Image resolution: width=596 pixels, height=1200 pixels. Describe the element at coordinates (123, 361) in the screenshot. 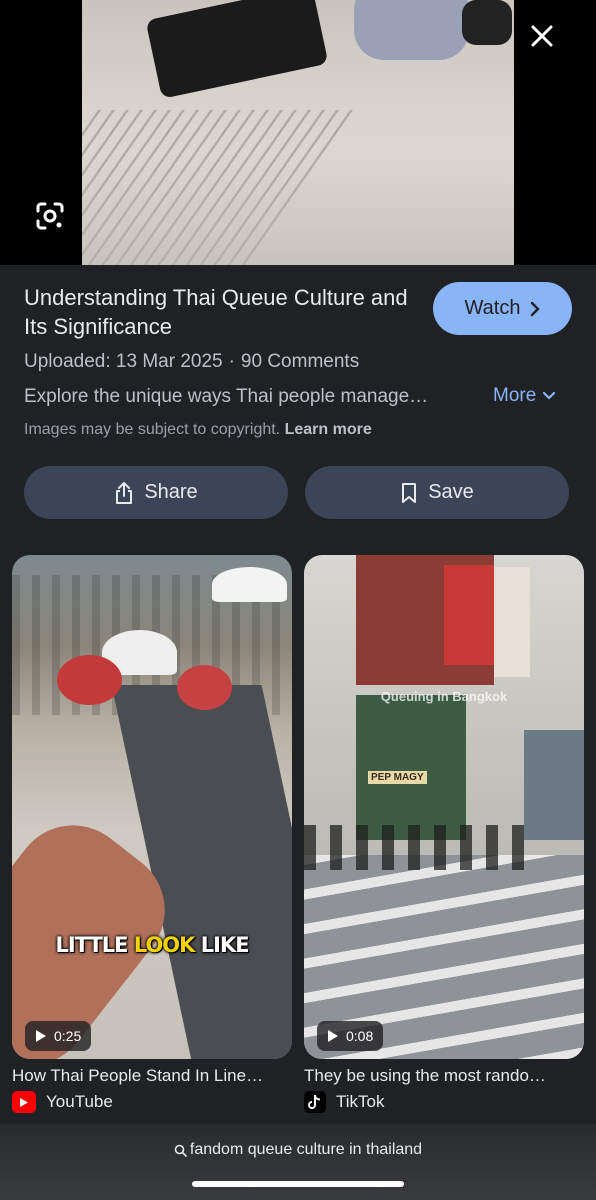

I see `upload-date: Uploaded: 13 Mar 2025` at that location.